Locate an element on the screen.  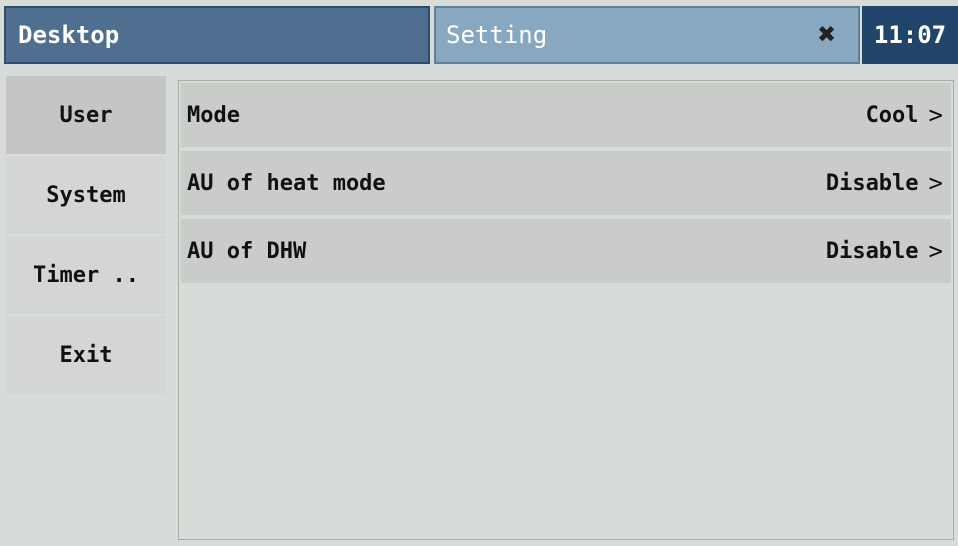
tab-desktop: Desktop is located at coordinates (217, 35).